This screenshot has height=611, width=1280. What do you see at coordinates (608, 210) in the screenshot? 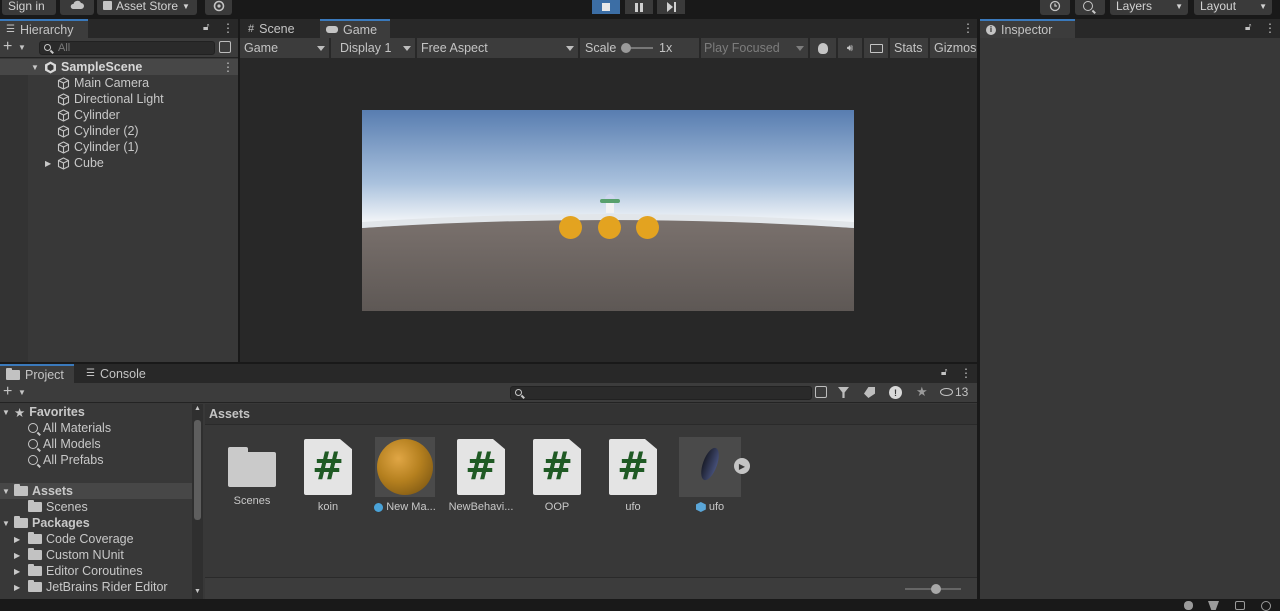
I see `game-render` at bounding box center [608, 210].